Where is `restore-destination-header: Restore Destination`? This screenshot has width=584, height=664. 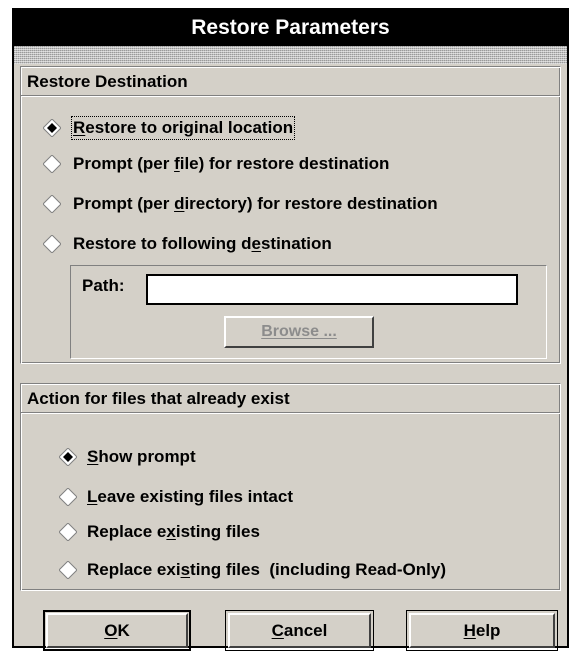
restore-destination-header: Restore Destination is located at coordinates (290, 81).